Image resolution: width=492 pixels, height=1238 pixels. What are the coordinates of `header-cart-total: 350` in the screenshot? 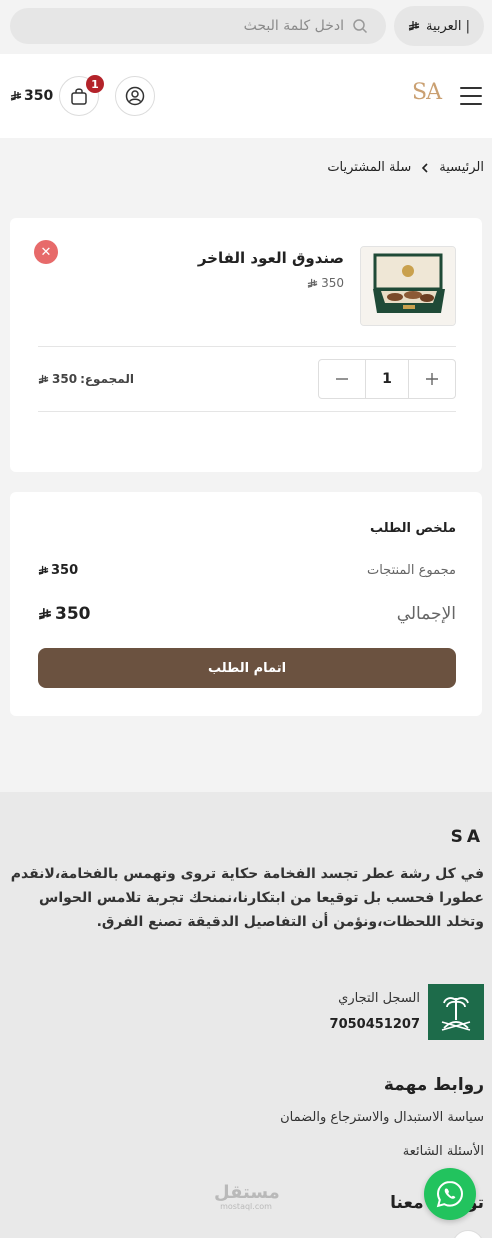 It's located at (31, 96).